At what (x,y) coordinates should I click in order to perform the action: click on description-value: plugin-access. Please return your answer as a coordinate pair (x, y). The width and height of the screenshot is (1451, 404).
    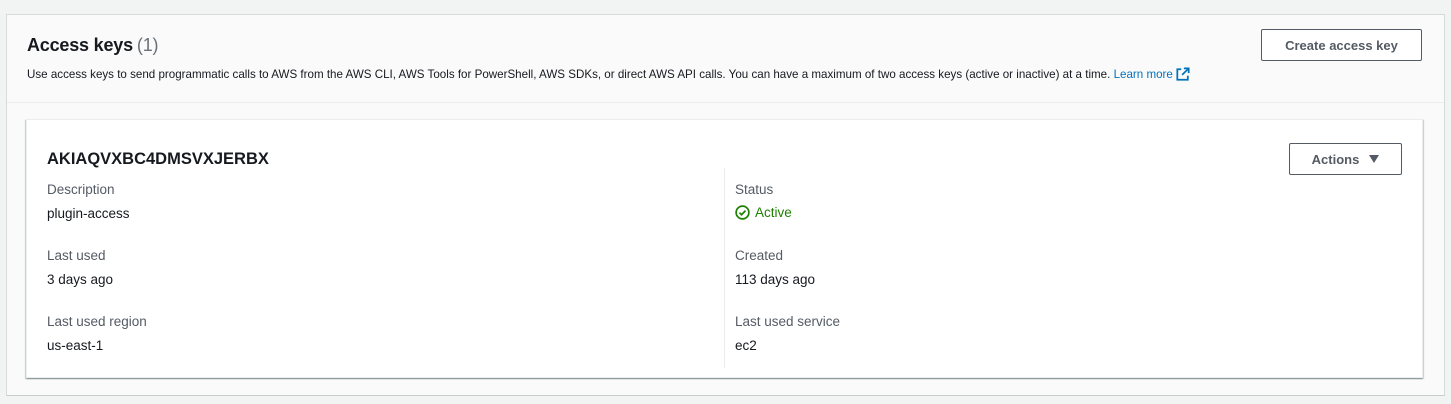
    Looking at the image, I should click on (88, 213).